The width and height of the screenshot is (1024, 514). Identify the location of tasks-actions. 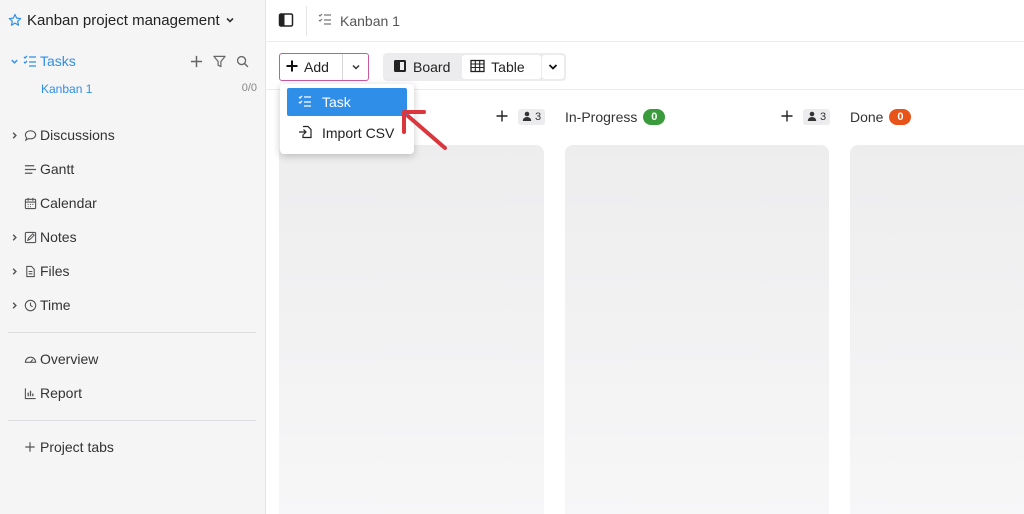
(219, 61).